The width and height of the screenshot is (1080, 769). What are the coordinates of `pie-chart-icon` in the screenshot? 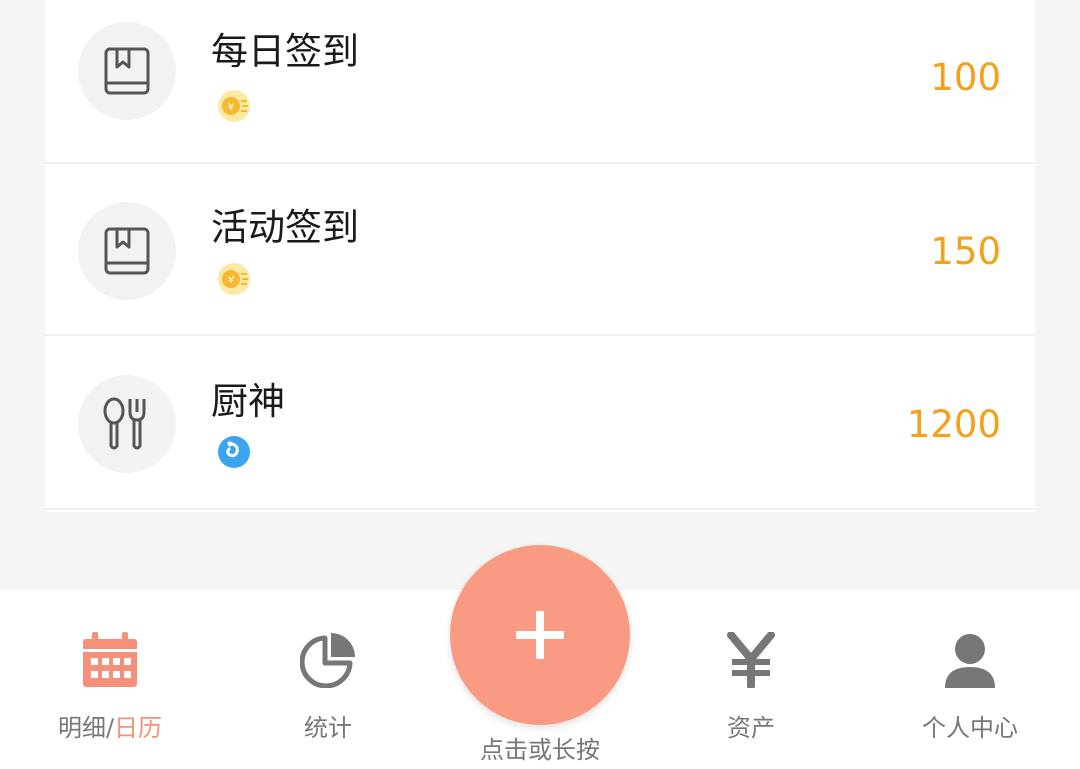 It's located at (327, 660).